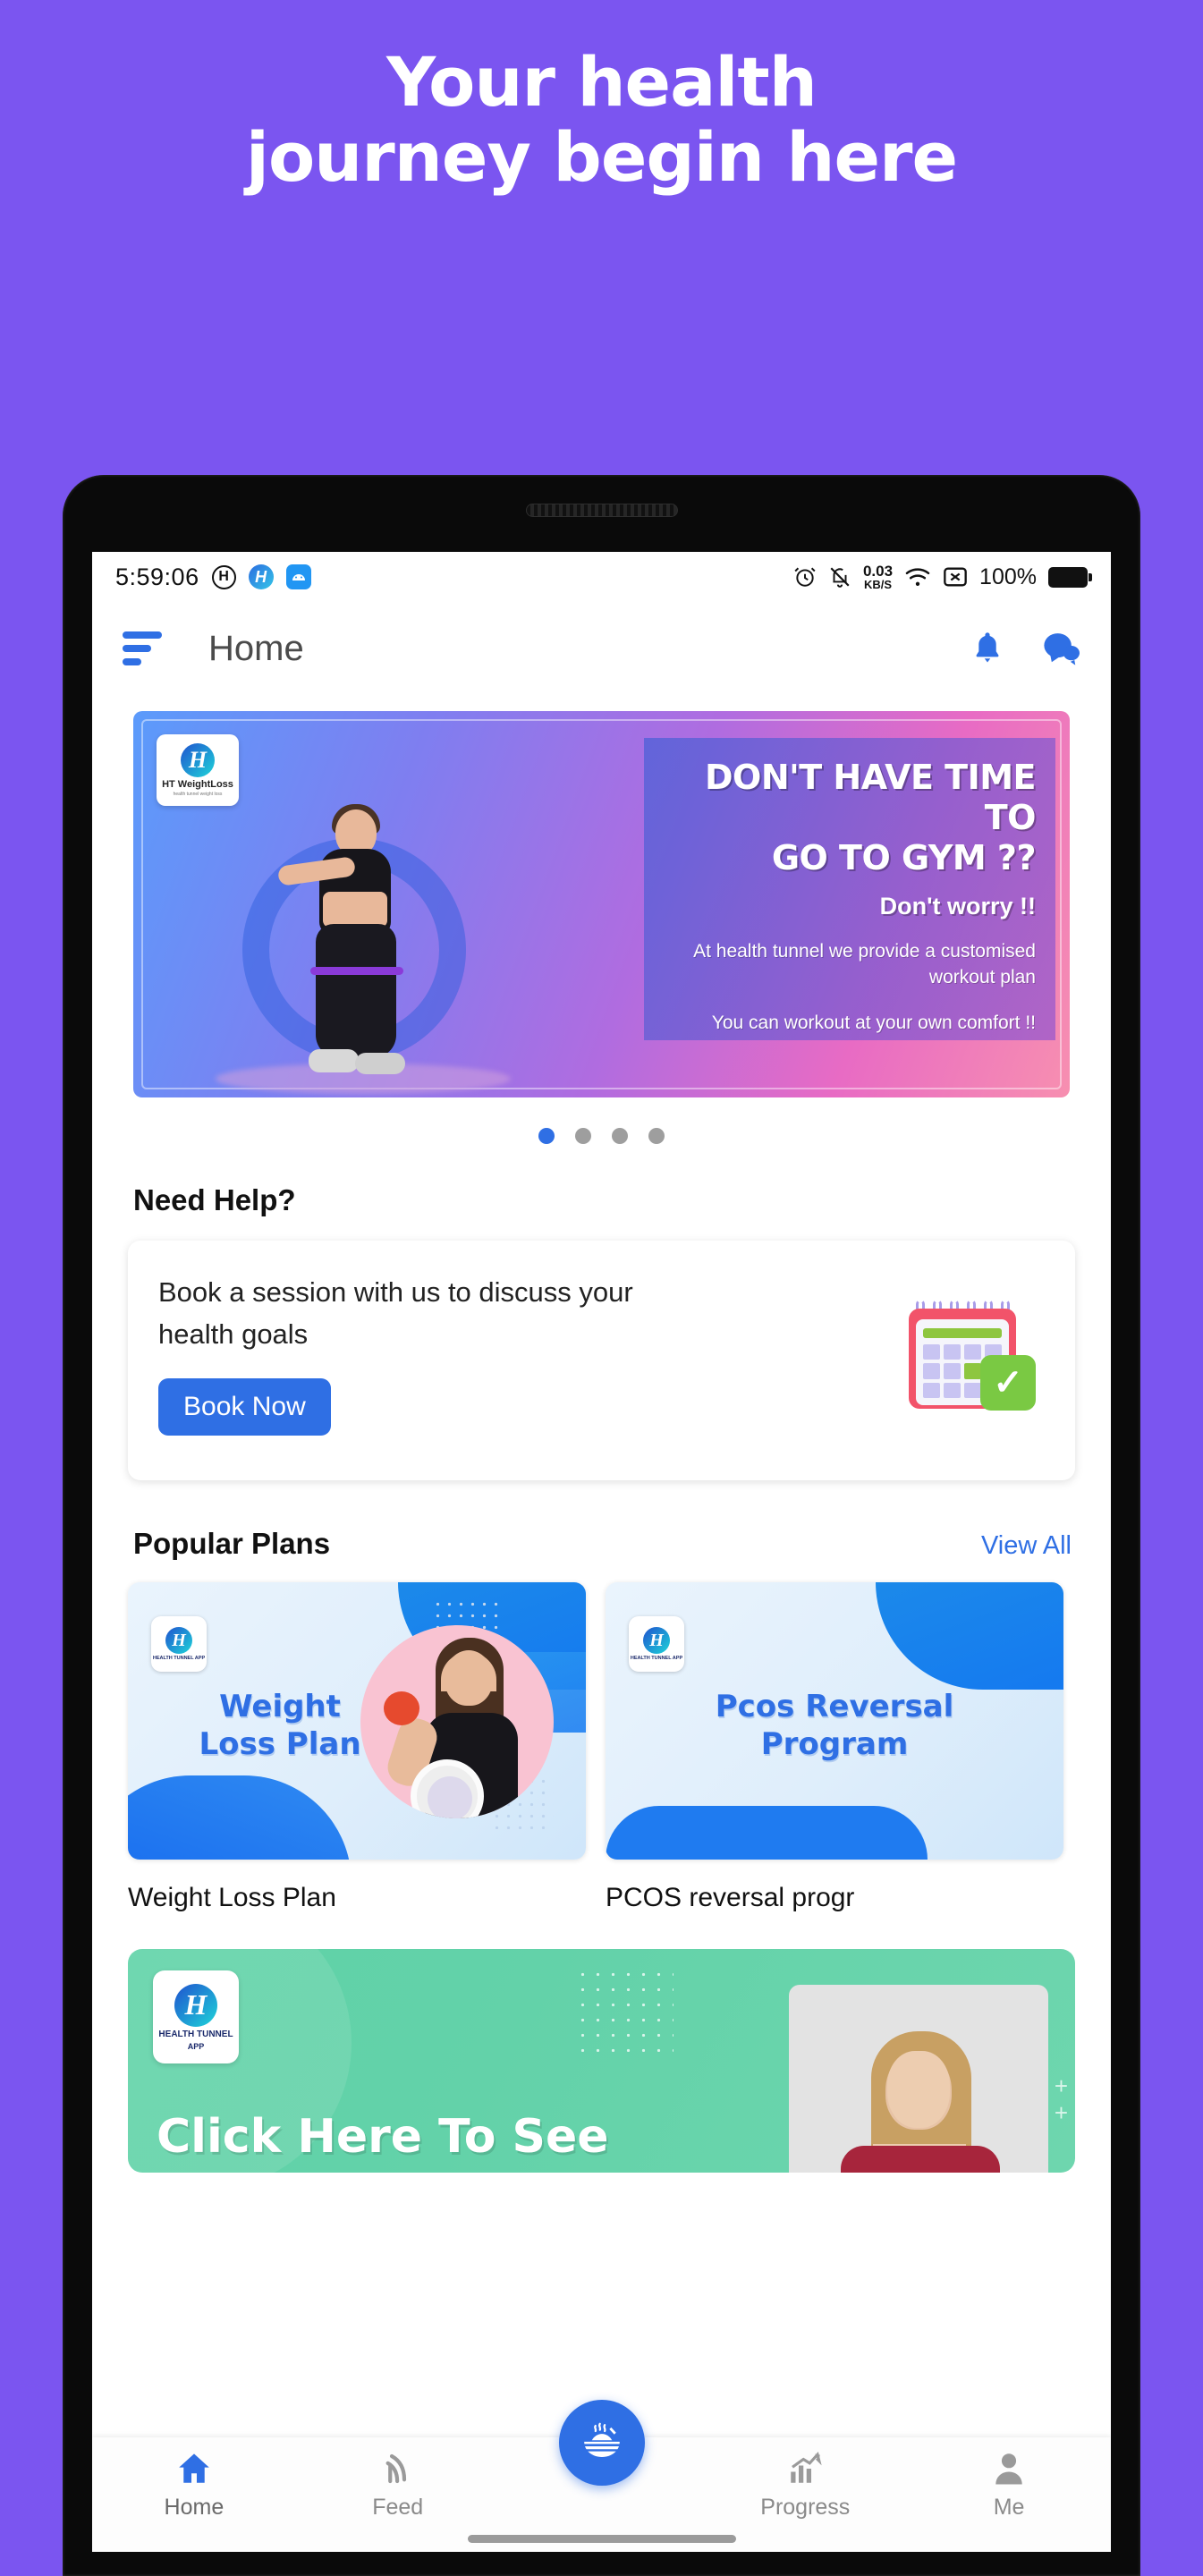 This screenshot has width=1203, height=2576. I want to click on progress-chart-icon, so click(805, 2468).